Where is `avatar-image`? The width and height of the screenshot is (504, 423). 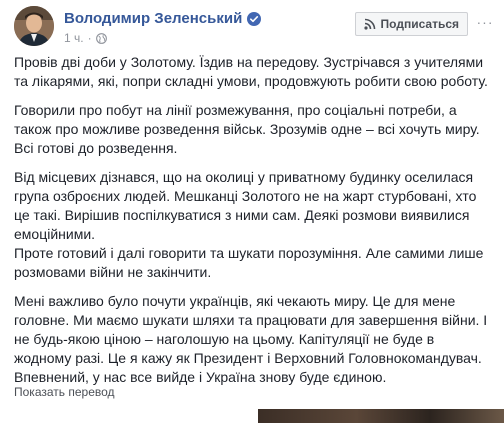 avatar-image is located at coordinates (34, 26).